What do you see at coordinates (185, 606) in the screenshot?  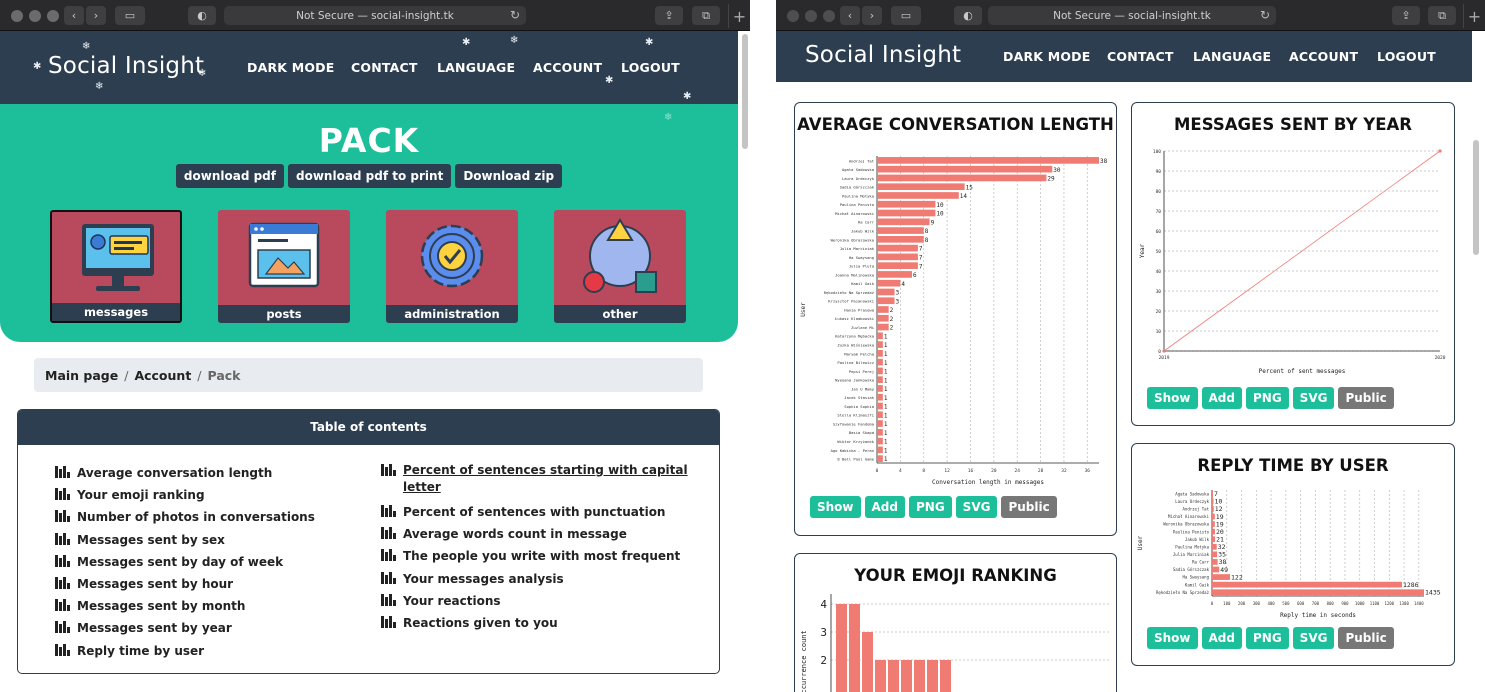 I see `toc-item: Messages sent by month` at bounding box center [185, 606].